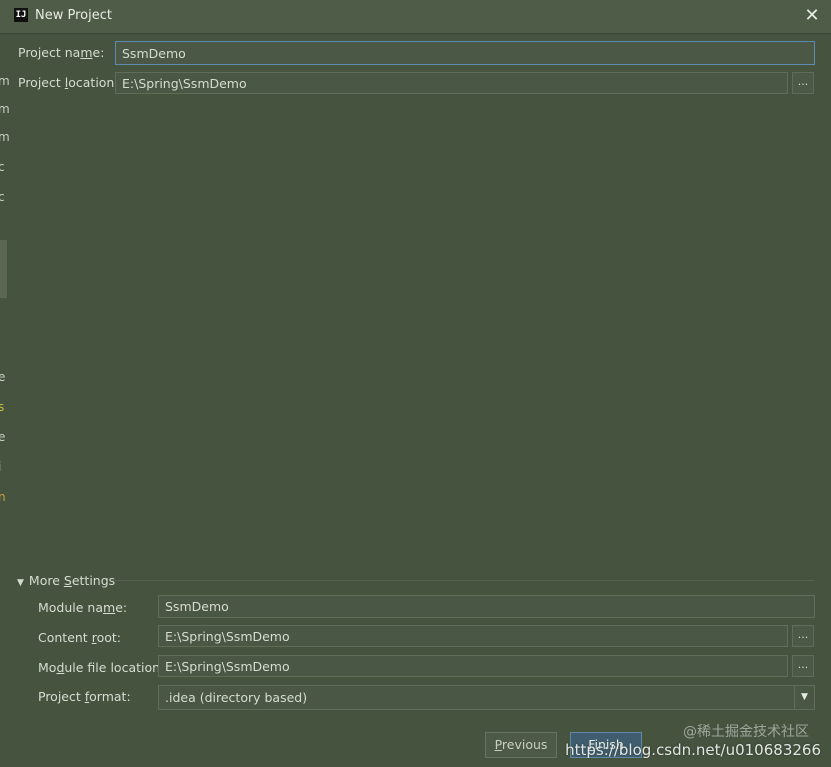 This screenshot has height=767, width=831. Describe the element at coordinates (101, 667) in the screenshot. I see `module-file-location-label: Module file location:` at that location.